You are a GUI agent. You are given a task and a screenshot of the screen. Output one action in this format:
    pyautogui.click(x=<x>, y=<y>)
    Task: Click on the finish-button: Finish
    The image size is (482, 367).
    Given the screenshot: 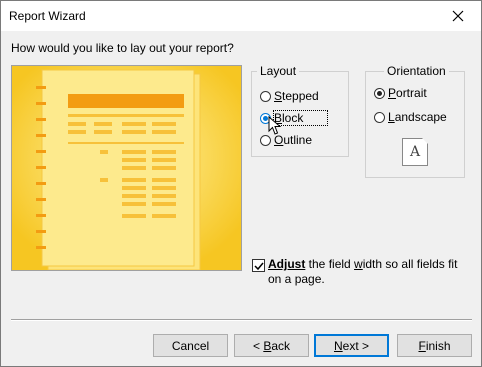 What is the action you would take?
    pyautogui.click(x=434, y=345)
    